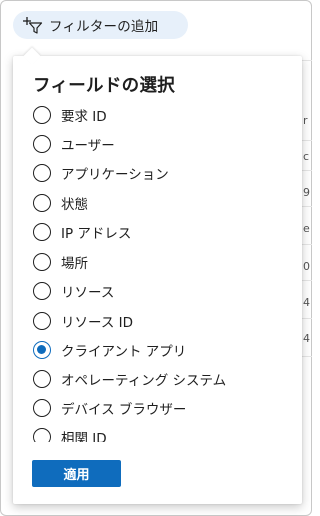 The height and width of the screenshot is (516, 320). What do you see at coordinates (88, 146) in the screenshot?
I see `option-label: ユーザー` at bounding box center [88, 146].